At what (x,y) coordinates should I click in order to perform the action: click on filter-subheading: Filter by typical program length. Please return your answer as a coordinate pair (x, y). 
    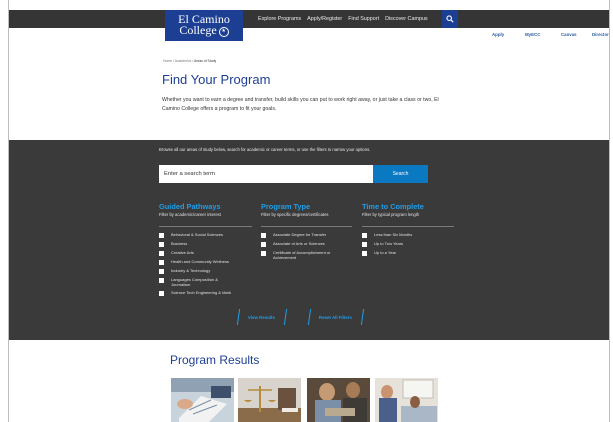
    Looking at the image, I should click on (391, 214).